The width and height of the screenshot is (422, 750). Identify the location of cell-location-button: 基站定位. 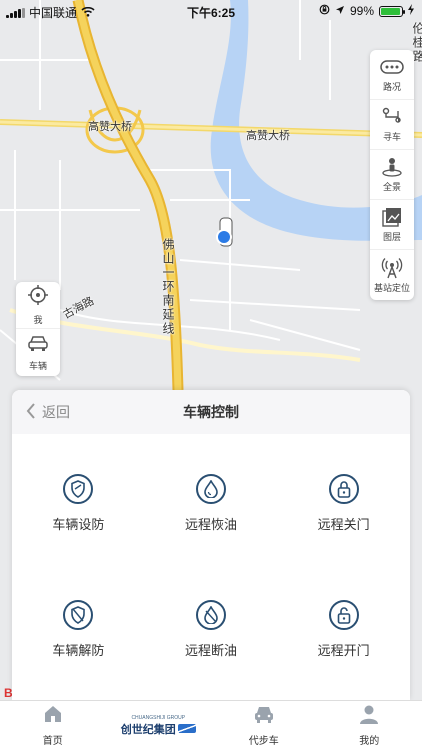
(392, 275).